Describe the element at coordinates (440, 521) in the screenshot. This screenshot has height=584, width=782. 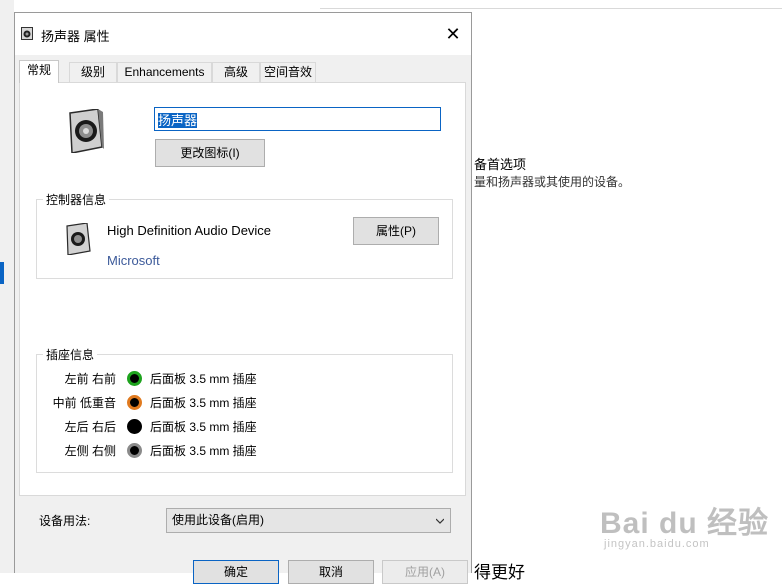
I see `chevron-down-icon` at that location.